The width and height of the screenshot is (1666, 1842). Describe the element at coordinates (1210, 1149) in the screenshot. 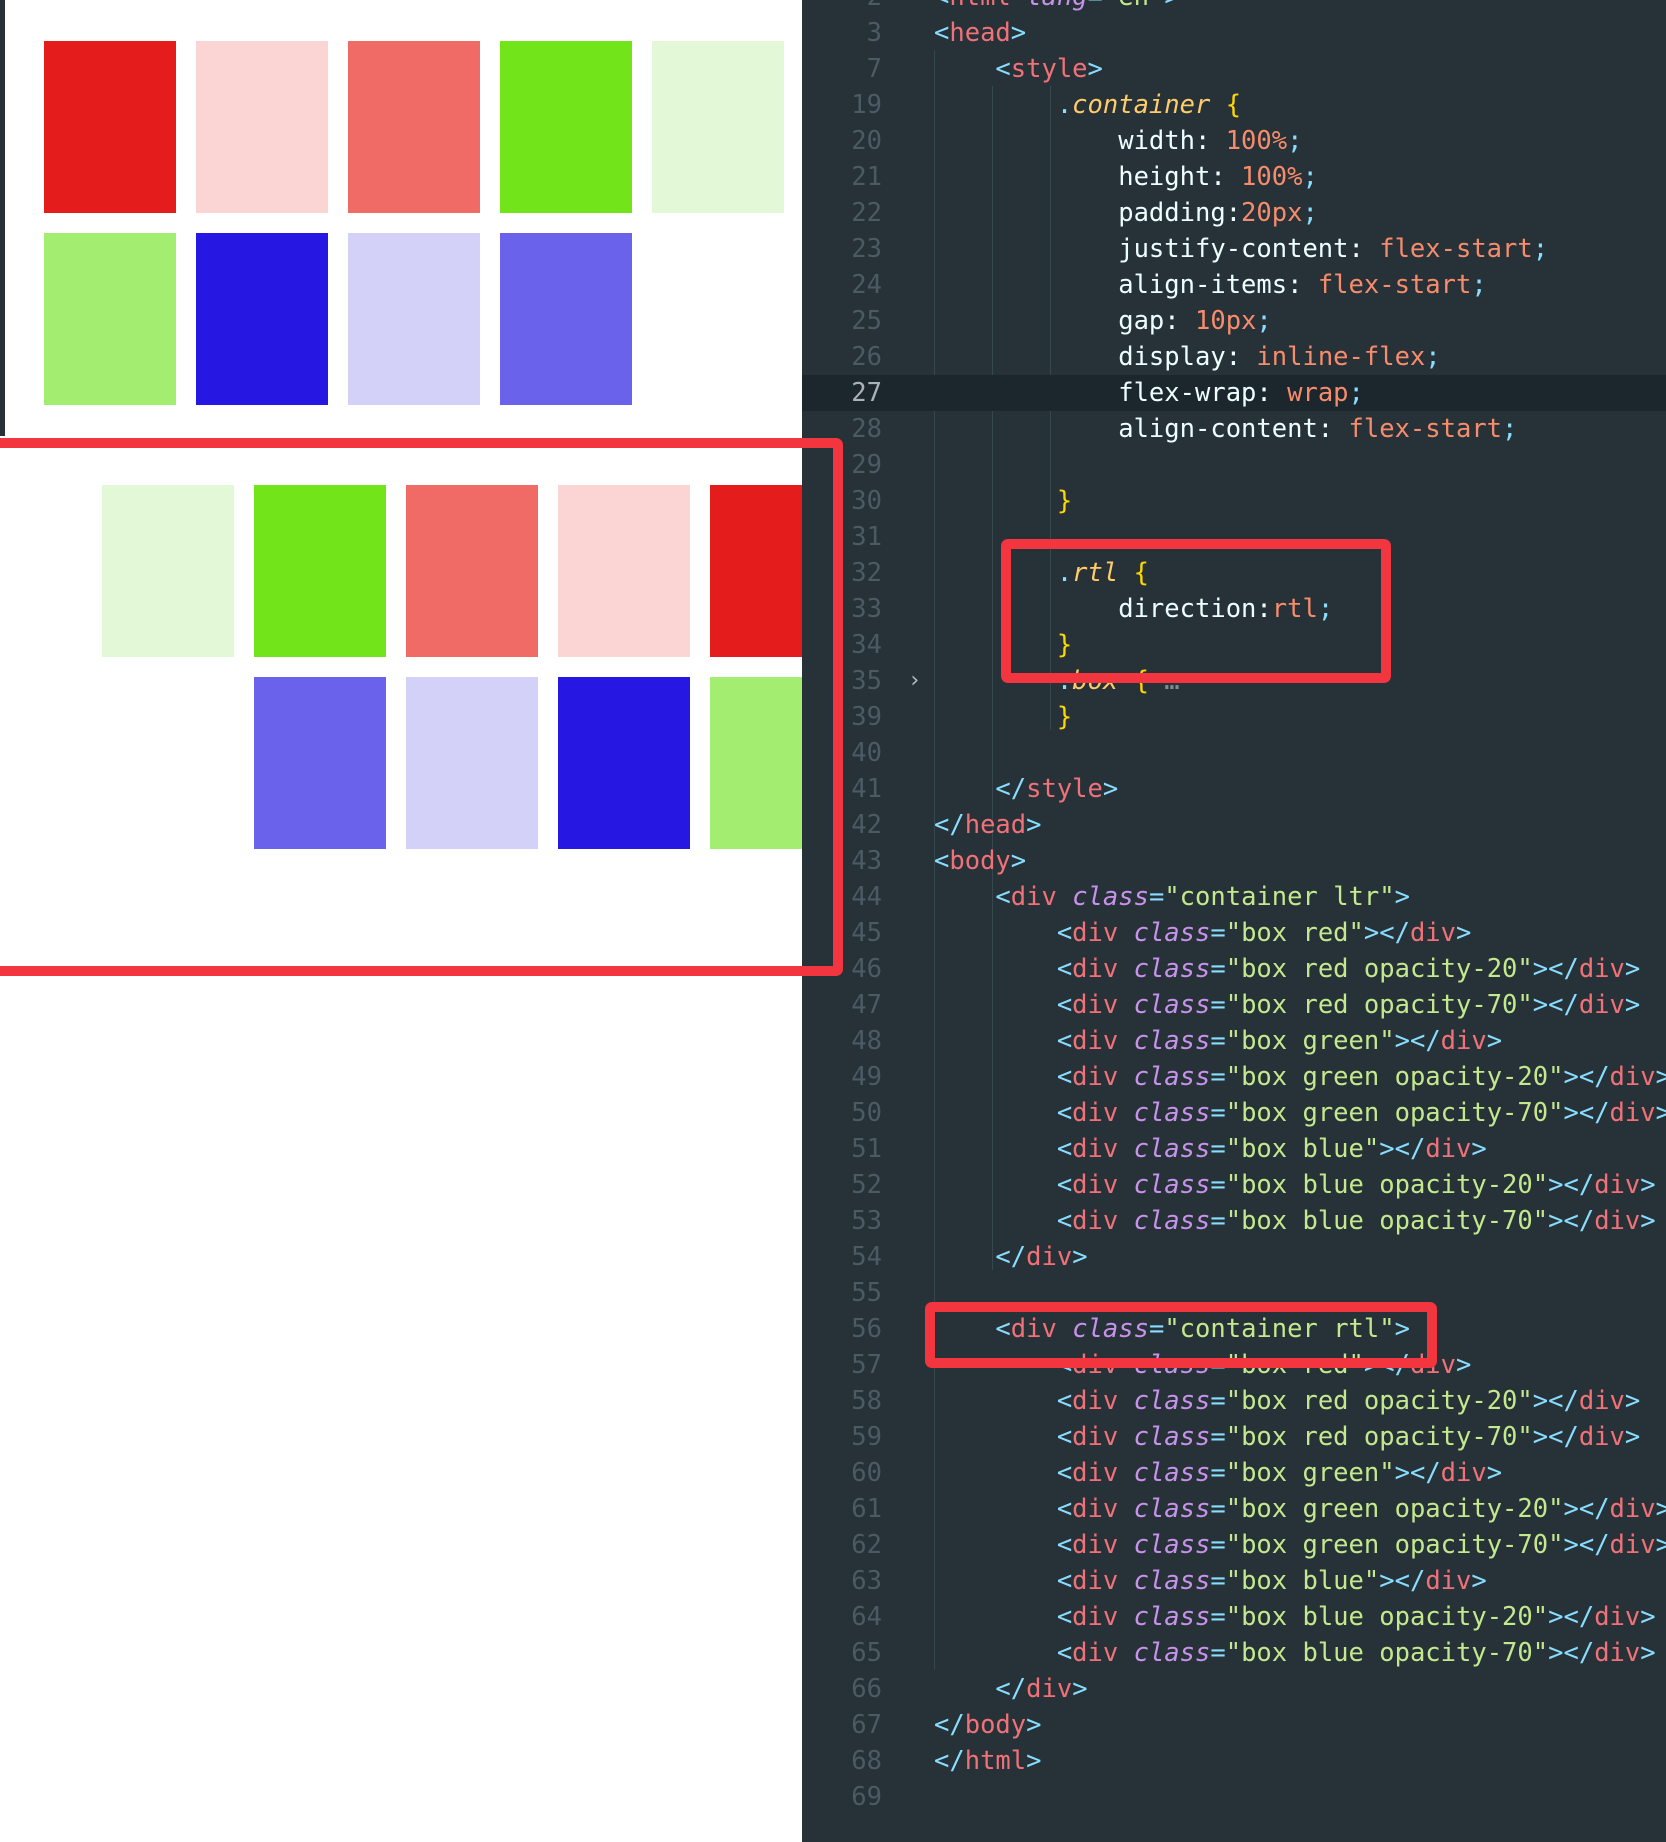

I see `code-text: <div class="box blue"></div>` at that location.